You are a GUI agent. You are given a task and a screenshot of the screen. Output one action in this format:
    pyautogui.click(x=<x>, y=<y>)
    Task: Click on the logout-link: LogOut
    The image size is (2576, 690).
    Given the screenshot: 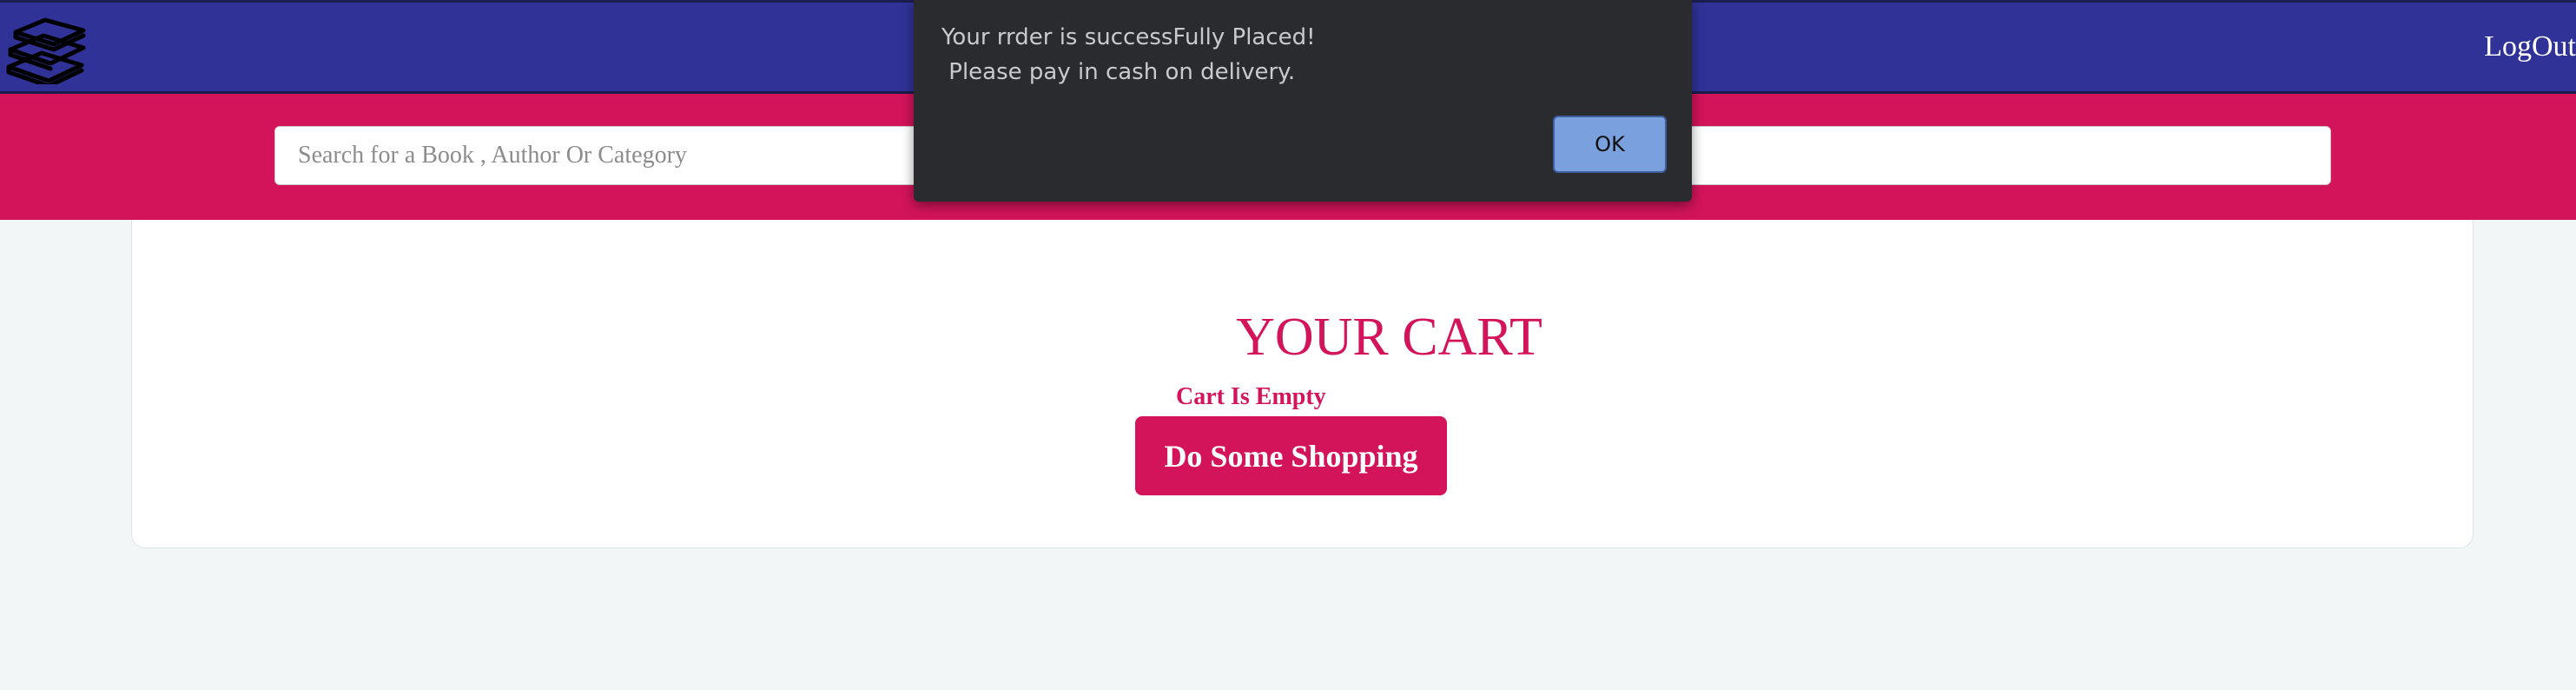 What is the action you would take?
    pyautogui.click(x=2530, y=47)
    